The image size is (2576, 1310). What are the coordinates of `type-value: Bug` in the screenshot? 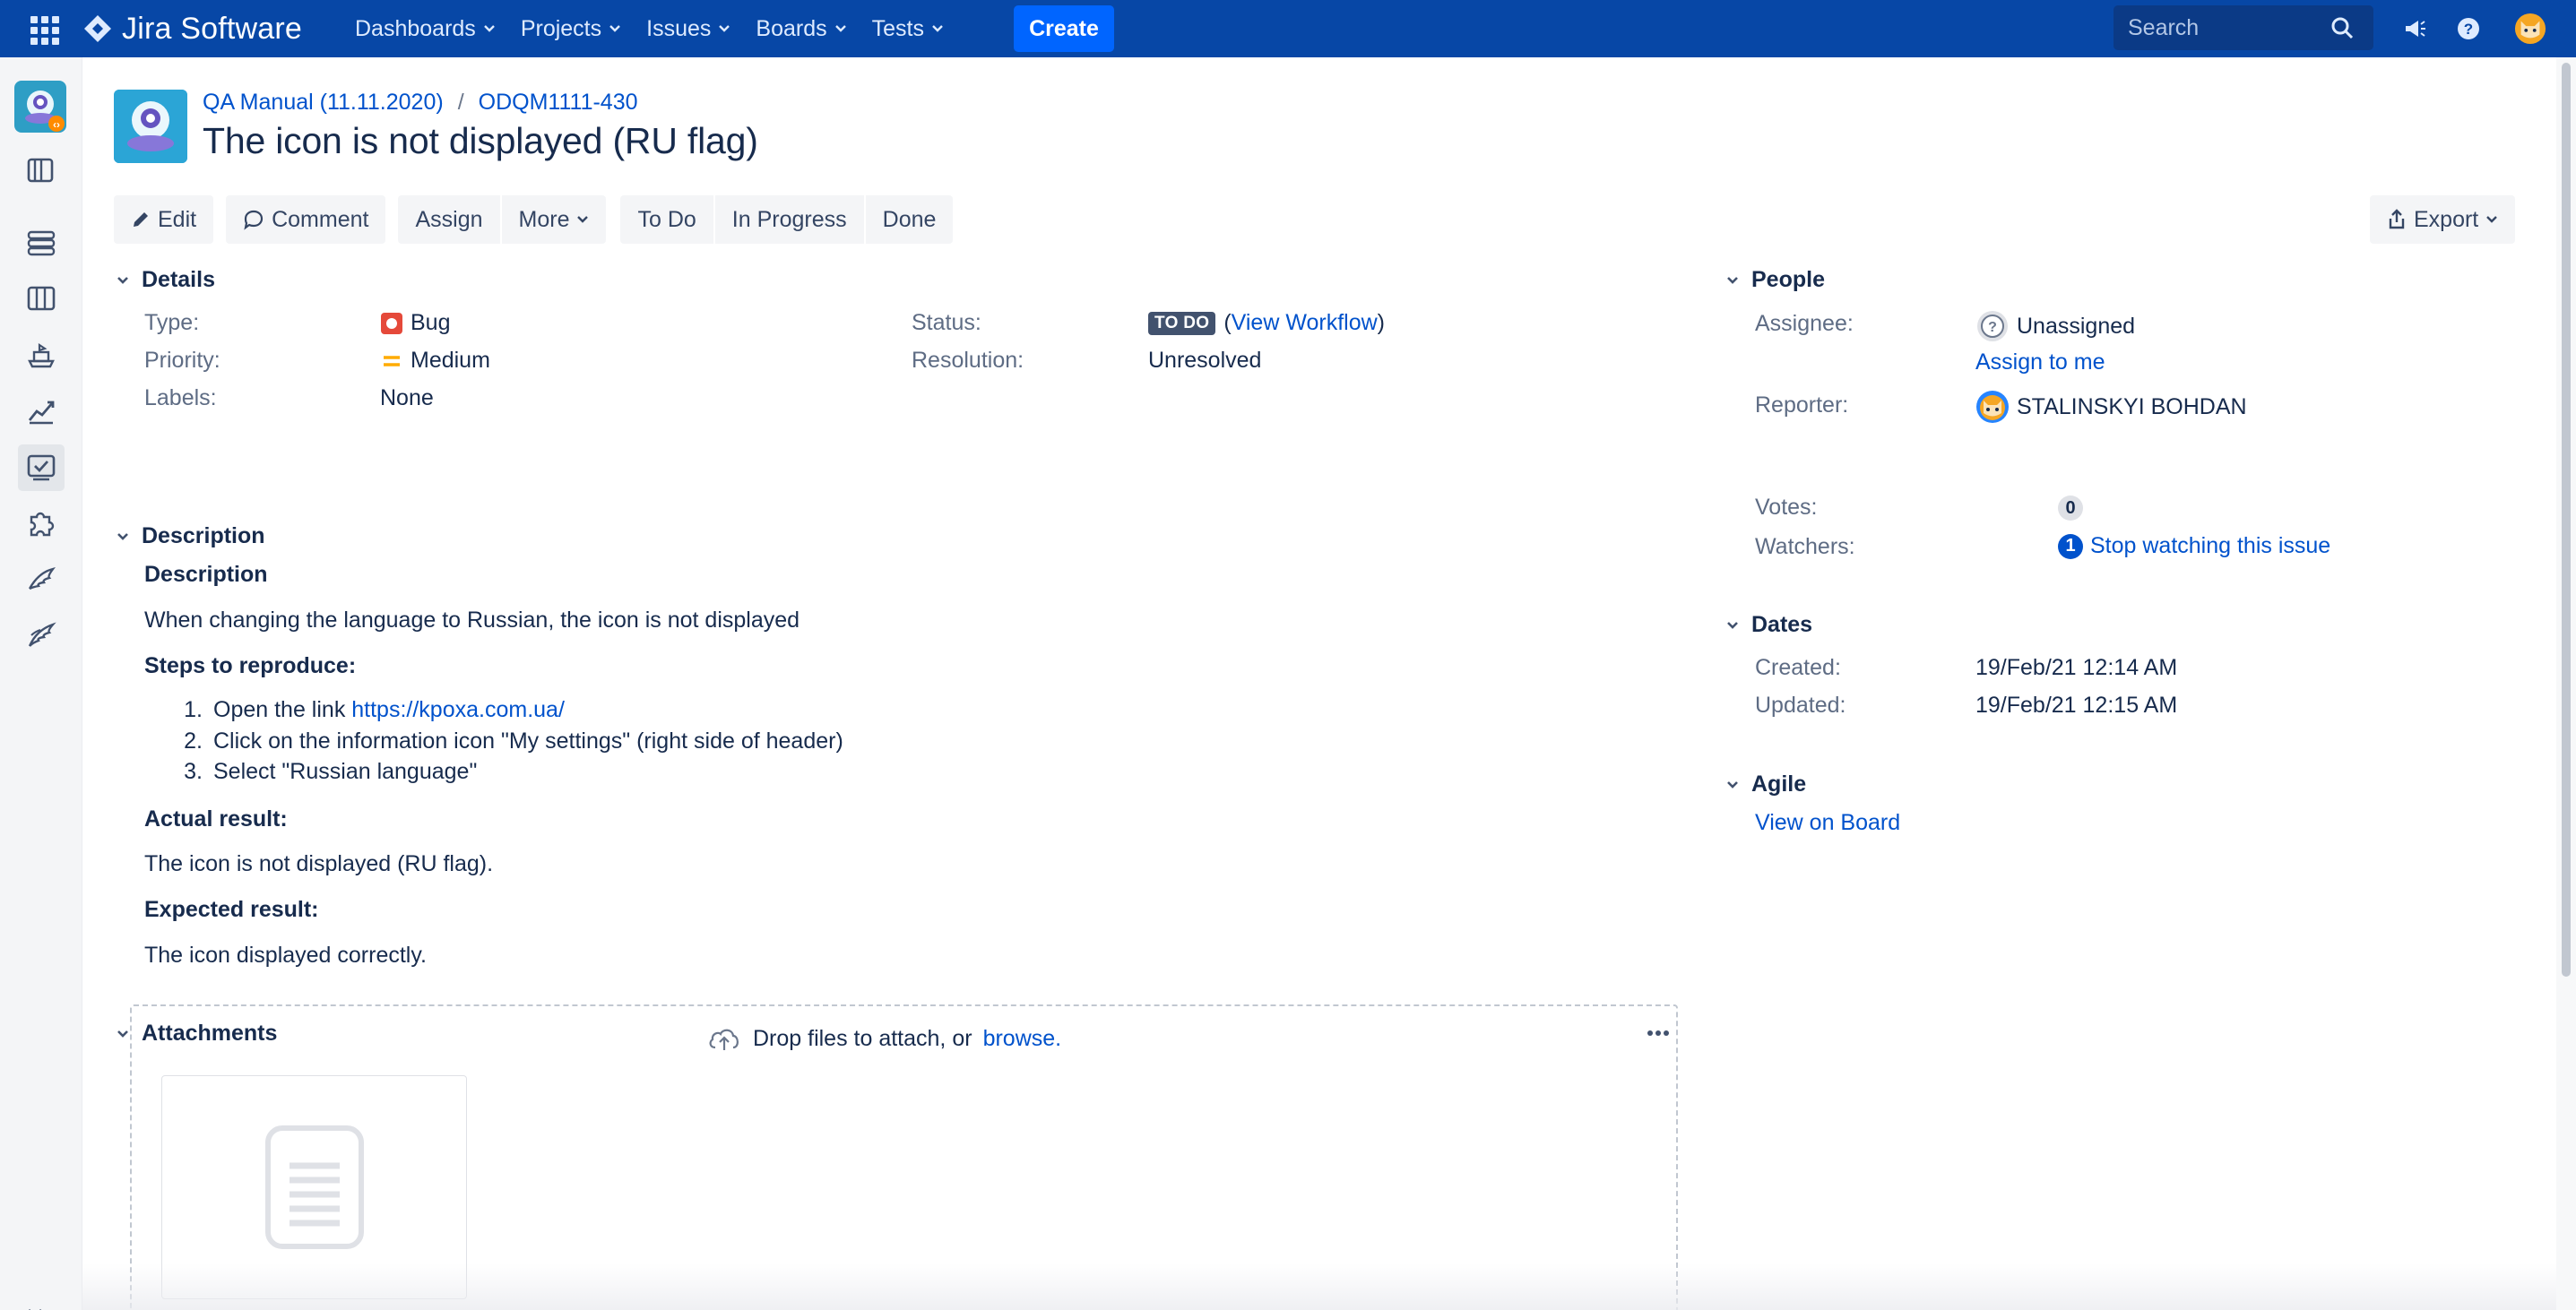 It's located at (415, 323).